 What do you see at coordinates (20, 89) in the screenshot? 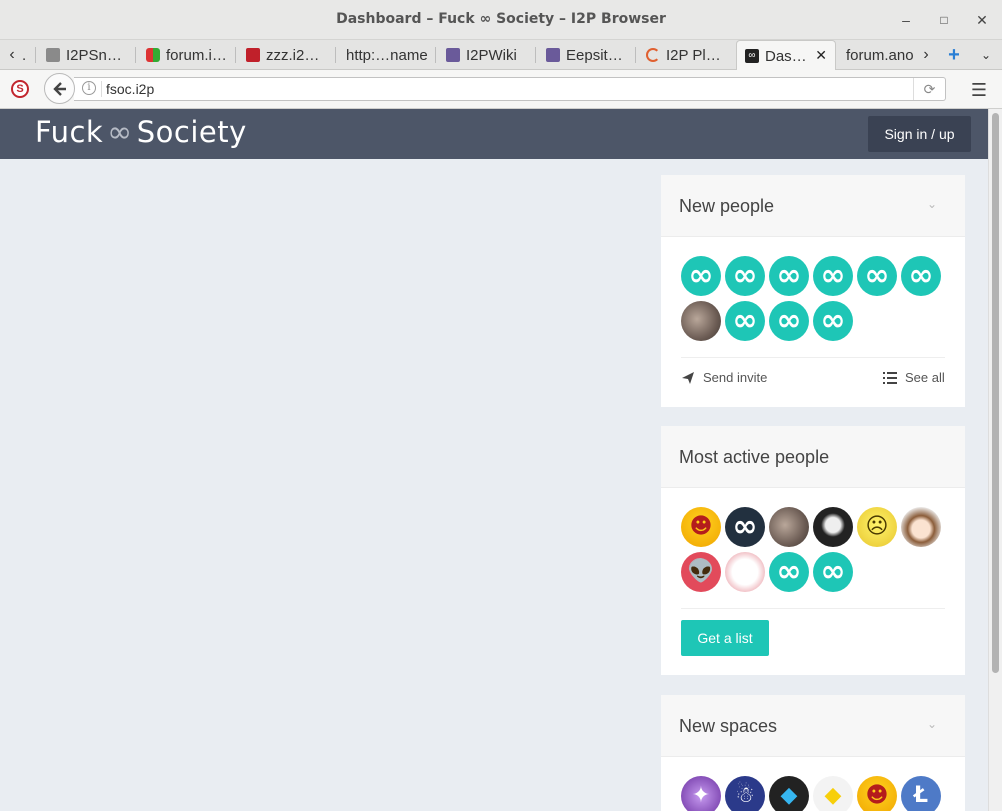
I see `noscript-icon: S` at bounding box center [20, 89].